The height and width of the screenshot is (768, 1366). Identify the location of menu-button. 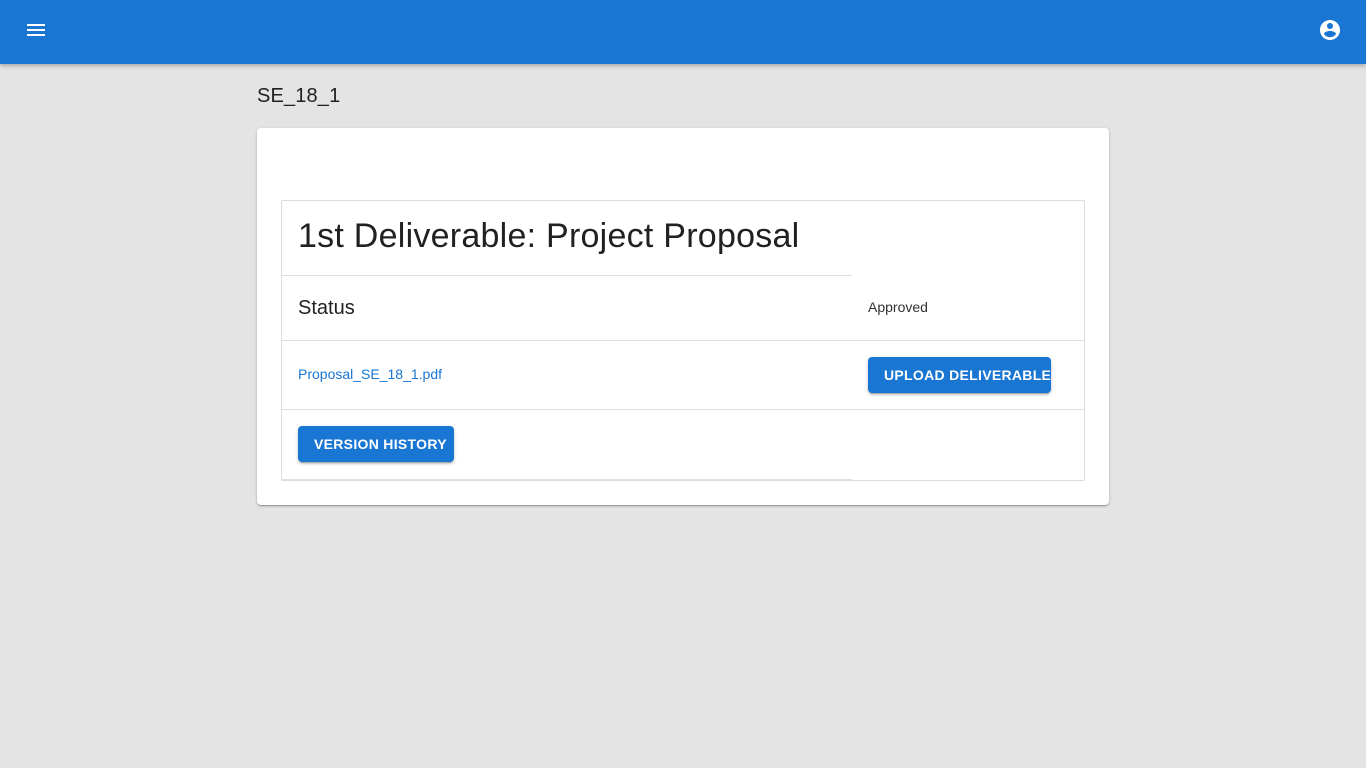
(36, 32).